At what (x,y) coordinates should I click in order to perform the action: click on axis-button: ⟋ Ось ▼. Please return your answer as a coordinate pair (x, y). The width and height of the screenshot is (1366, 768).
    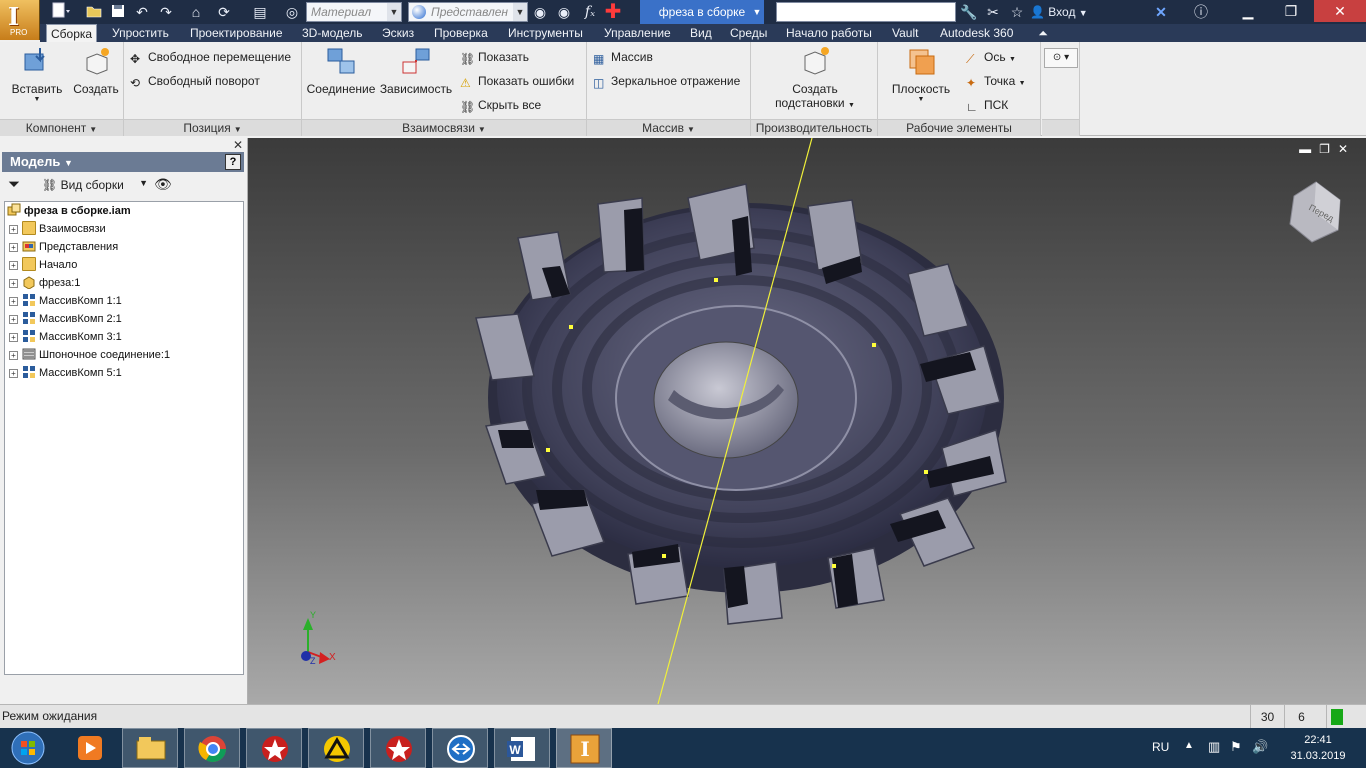
    Looking at the image, I should click on (991, 57).